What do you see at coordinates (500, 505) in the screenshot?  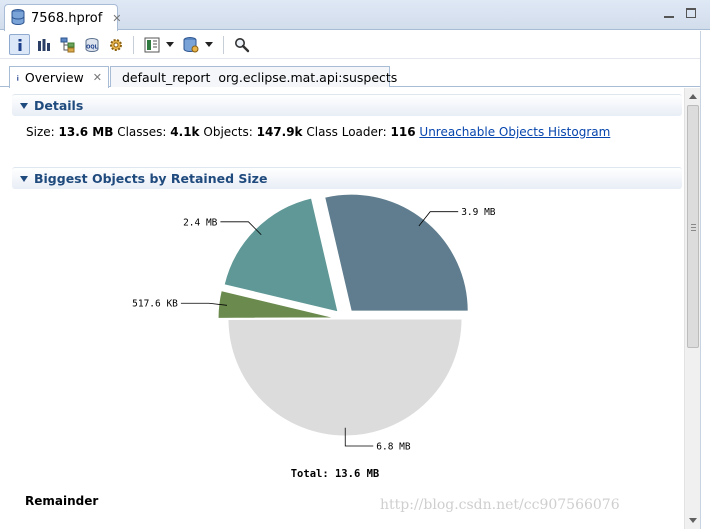 I see `watermark-text: http://blog.csdn.net/cc907566076` at bounding box center [500, 505].